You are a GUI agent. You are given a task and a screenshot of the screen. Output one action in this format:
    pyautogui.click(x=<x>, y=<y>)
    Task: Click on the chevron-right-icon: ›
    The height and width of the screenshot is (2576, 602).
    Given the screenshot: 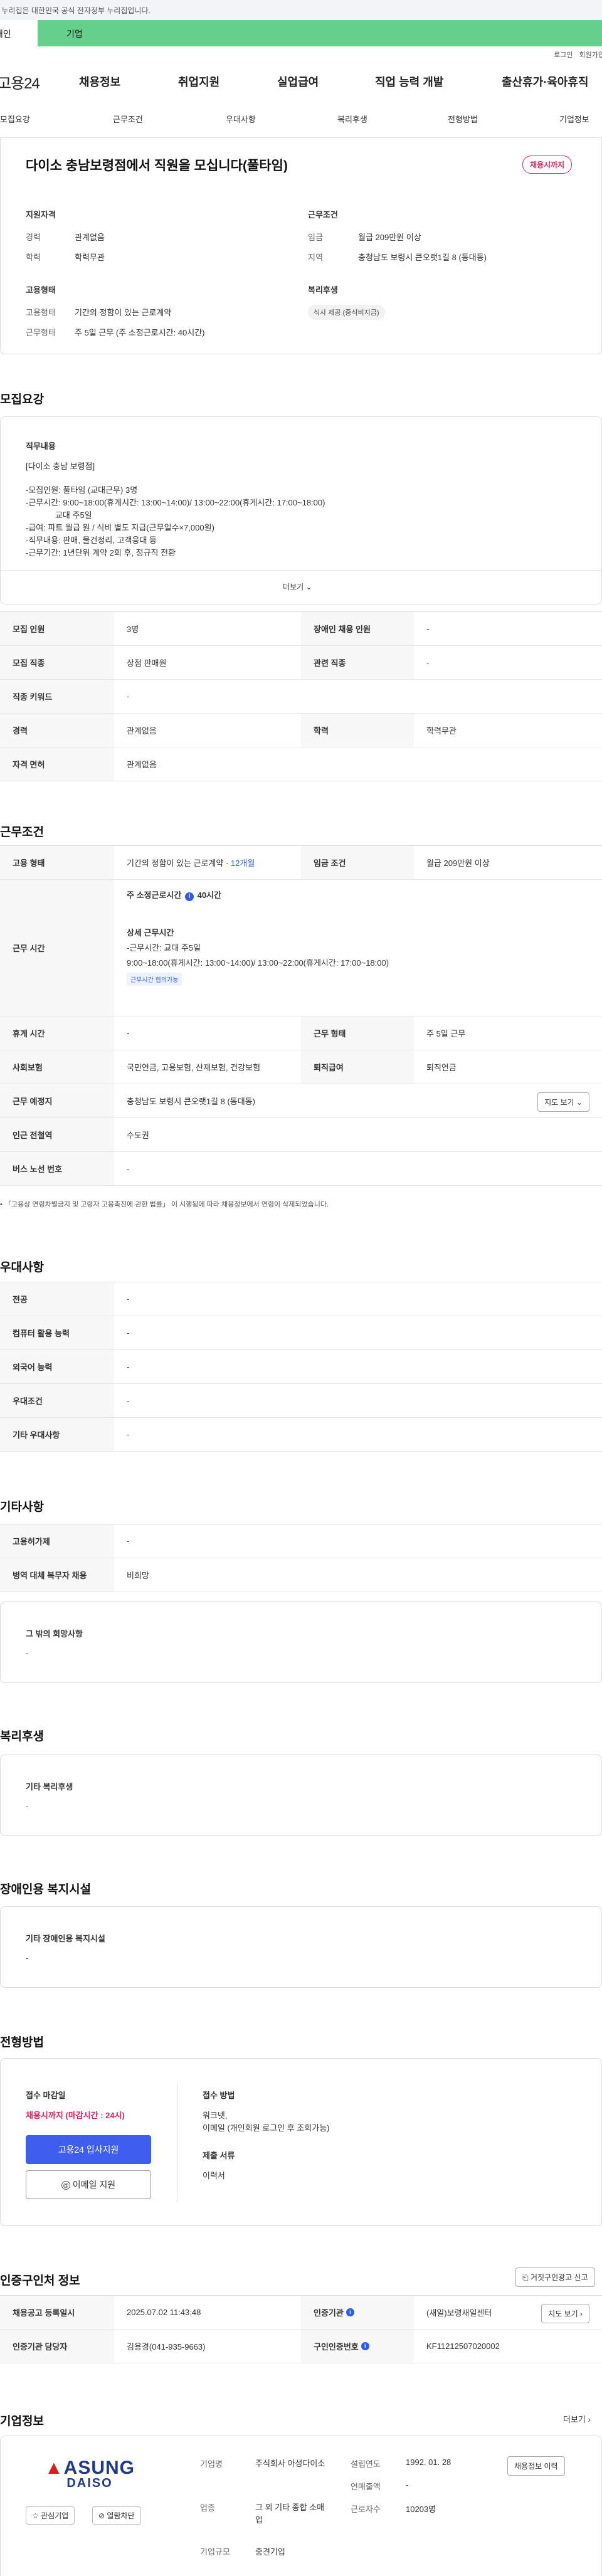 What is the action you would take?
    pyautogui.click(x=589, y=2419)
    